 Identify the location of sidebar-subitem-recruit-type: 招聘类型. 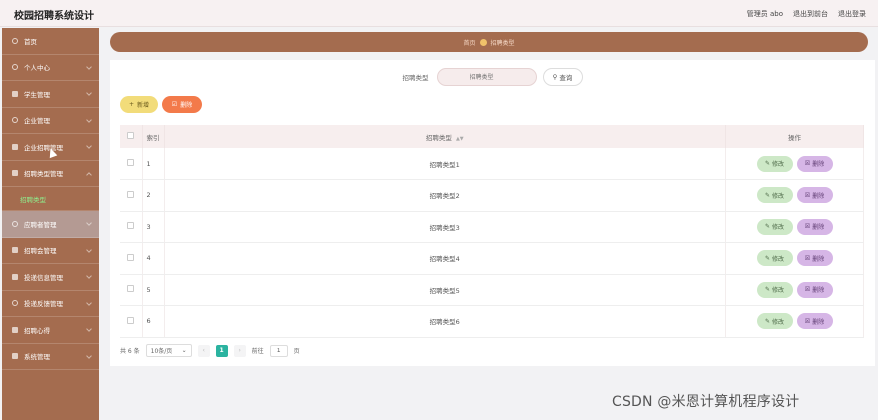
(50, 199).